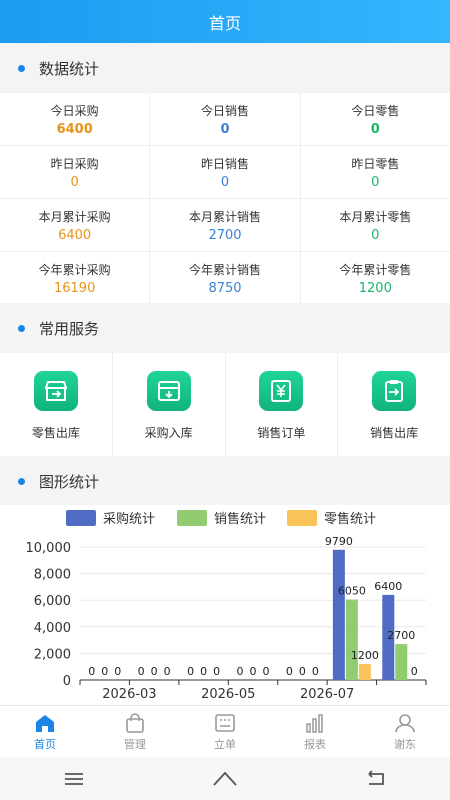 The height and width of the screenshot is (800, 450). What do you see at coordinates (75, 119) in the screenshot?
I see `stat-cell: 今日采购 6400` at bounding box center [75, 119].